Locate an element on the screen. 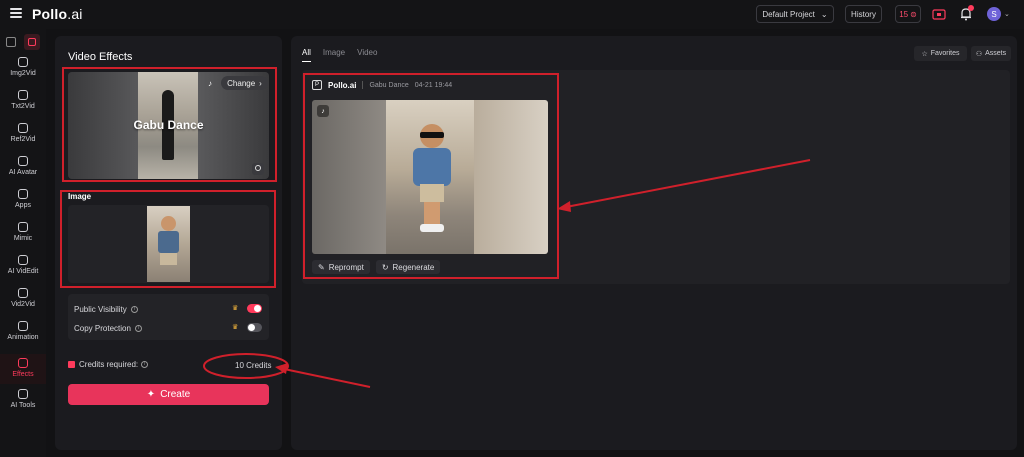 The height and width of the screenshot is (457, 1024). favorites-button: ☆ Favorites is located at coordinates (940, 53).